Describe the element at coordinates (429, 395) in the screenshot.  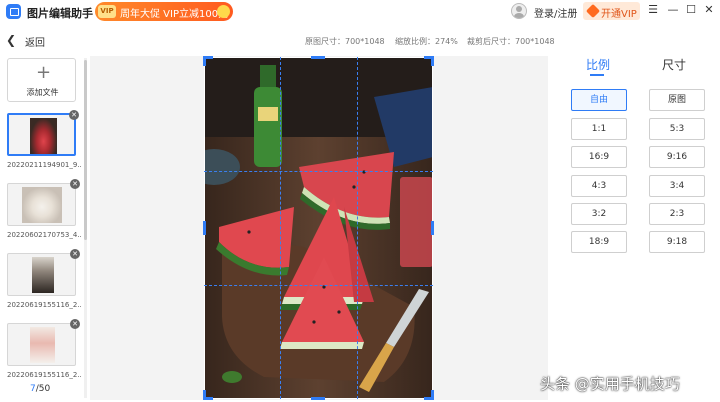
I see `crop-handle-bottom-right` at that location.